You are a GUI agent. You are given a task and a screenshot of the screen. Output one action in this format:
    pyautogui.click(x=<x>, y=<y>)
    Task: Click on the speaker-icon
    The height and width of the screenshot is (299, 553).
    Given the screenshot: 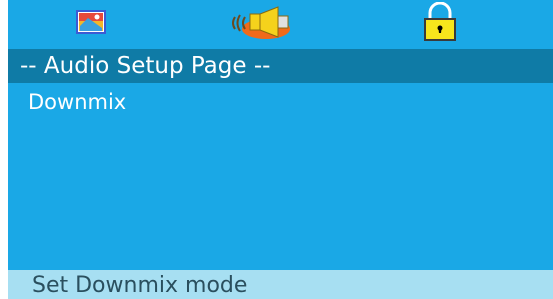 What is the action you would take?
    pyautogui.click(x=261, y=24)
    